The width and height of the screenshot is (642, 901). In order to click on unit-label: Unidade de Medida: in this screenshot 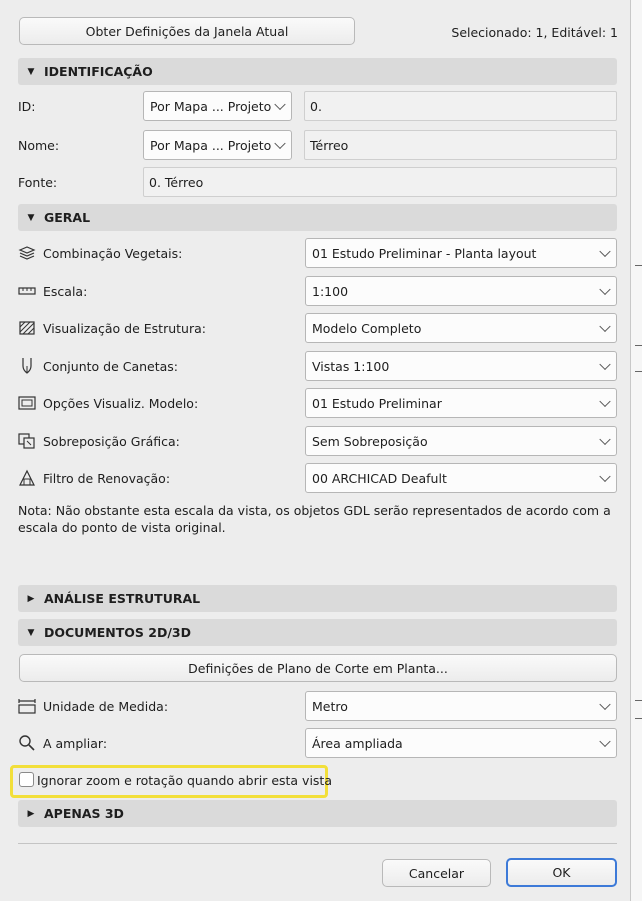, I will do `click(106, 706)`.